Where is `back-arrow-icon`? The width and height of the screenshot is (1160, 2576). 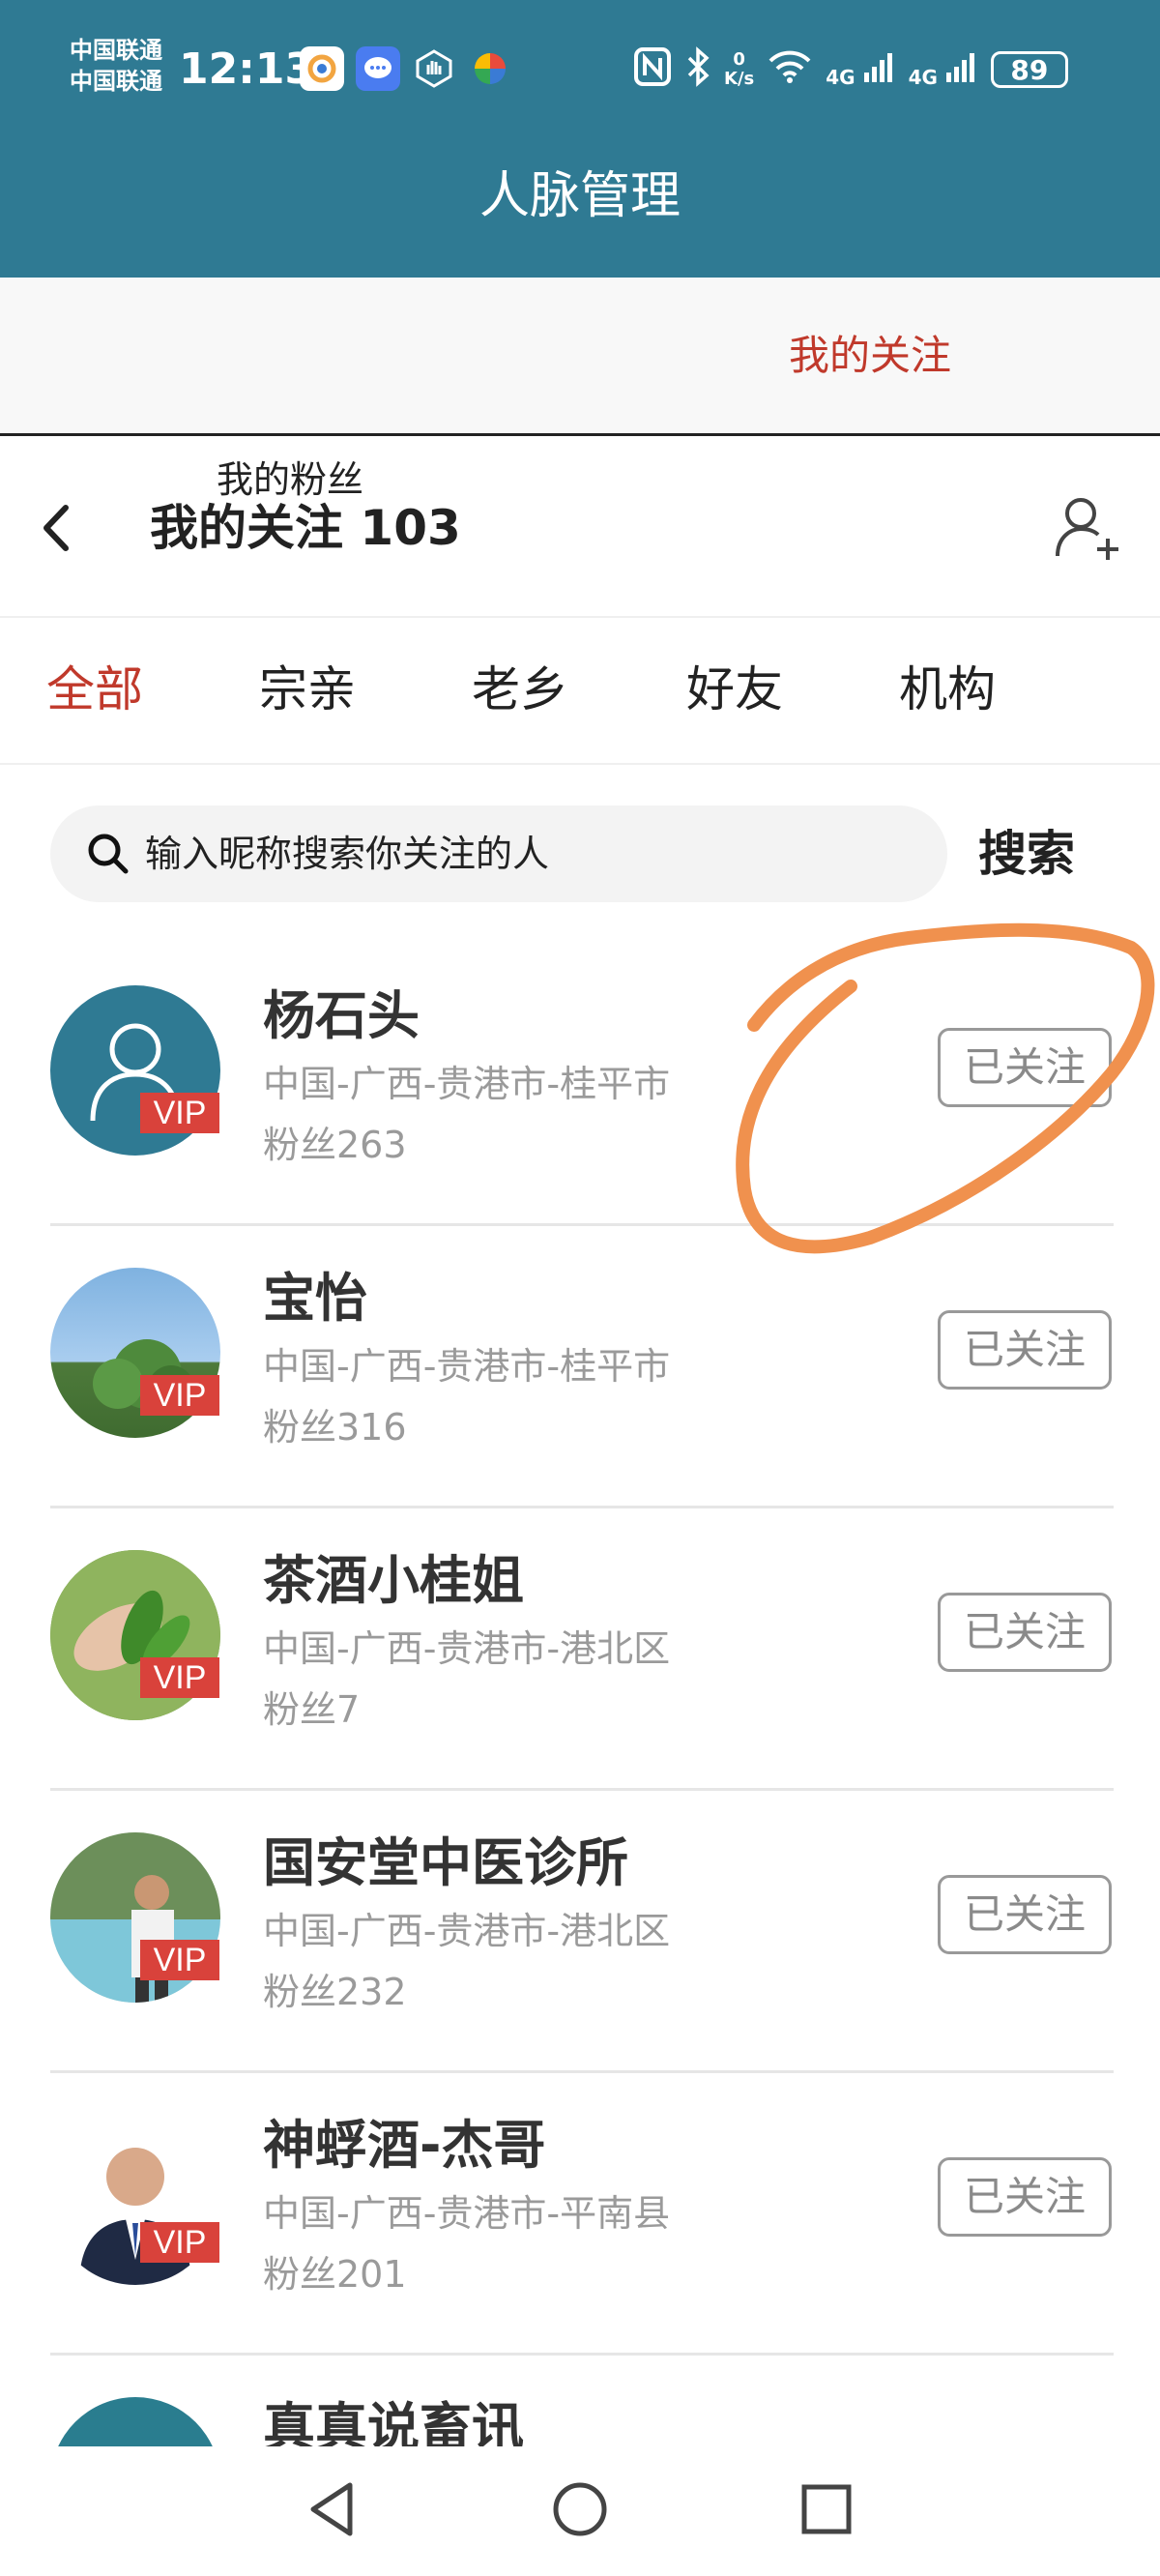 back-arrow-icon is located at coordinates (59, 528).